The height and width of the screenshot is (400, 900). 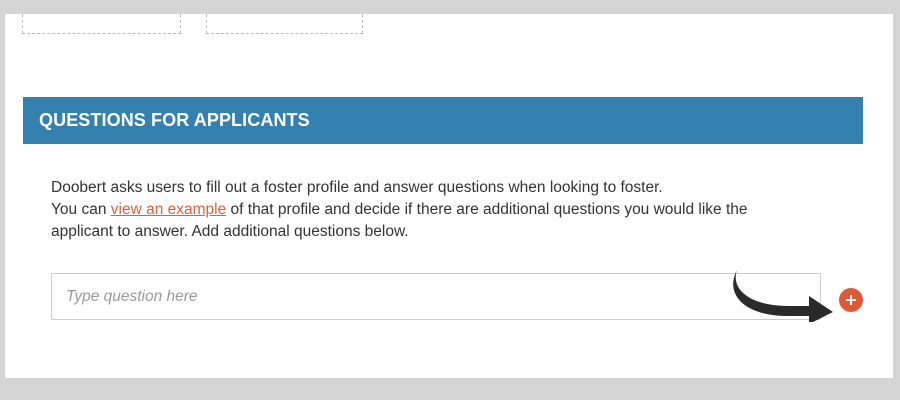 I want to click on section-header: QUESTIONS FOR APPLICANTS, so click(x=443, y=120).